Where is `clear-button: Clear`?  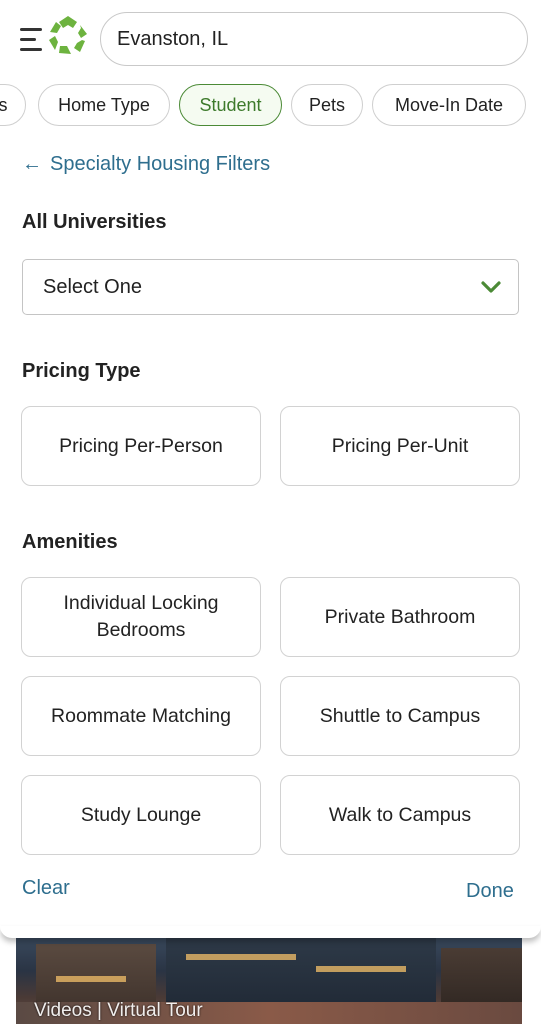 clear-button: Clear is located at coordinates (46, 888).